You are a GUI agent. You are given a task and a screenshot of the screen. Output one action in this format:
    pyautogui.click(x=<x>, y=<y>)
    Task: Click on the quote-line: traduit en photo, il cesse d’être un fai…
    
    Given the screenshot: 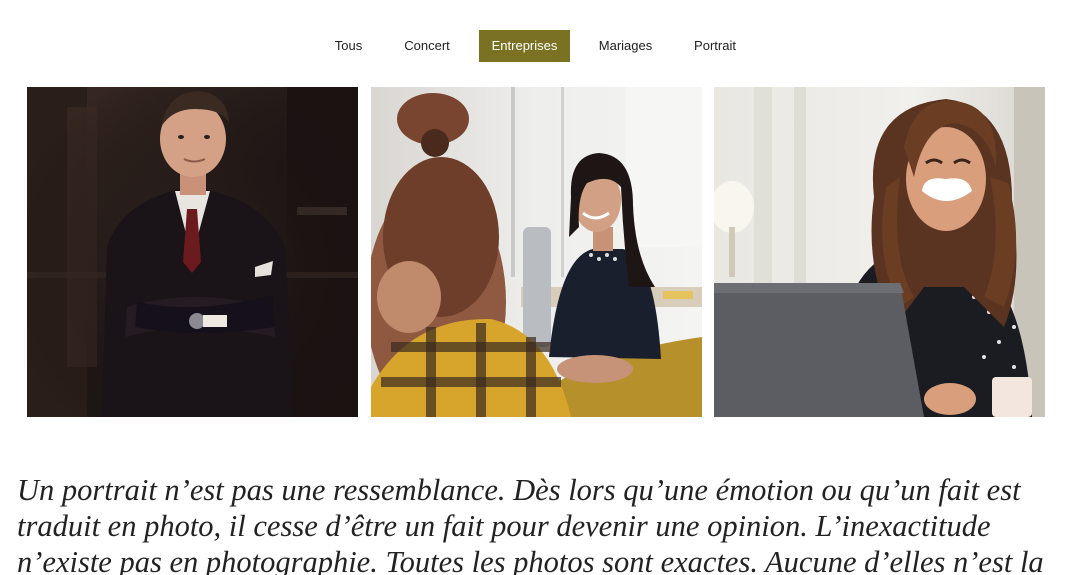 What is the action you would take?
    pyautogui.click(x=504, y=526)
    